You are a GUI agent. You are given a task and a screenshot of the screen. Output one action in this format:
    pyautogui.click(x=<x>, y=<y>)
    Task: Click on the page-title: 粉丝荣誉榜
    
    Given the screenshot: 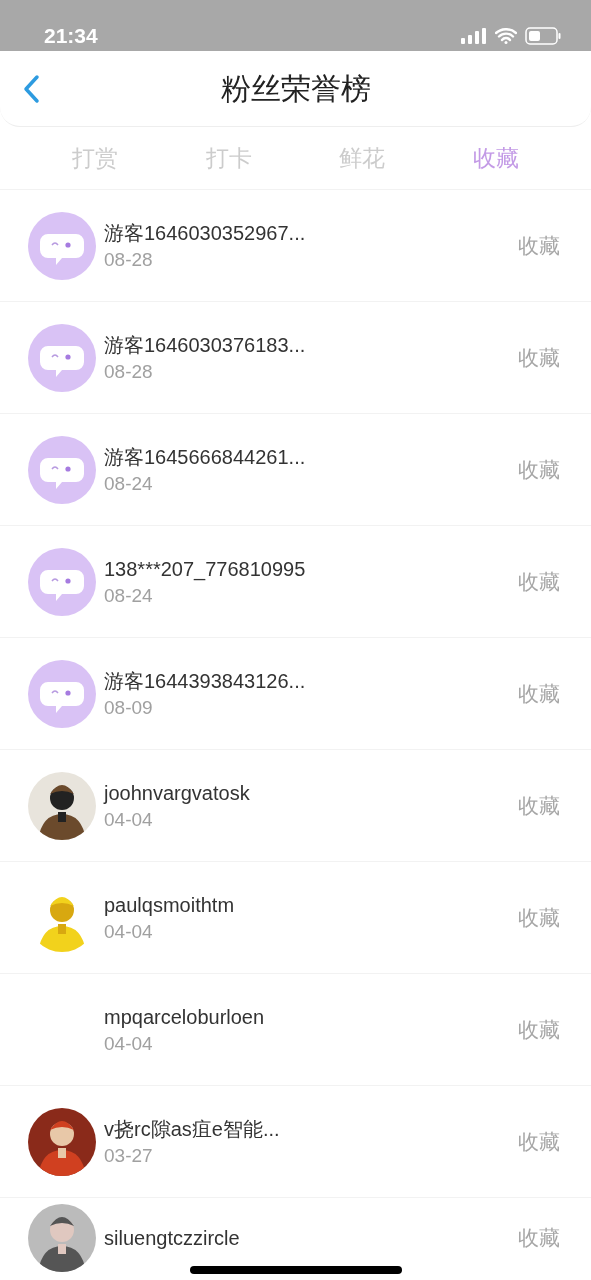 What is the action you would take?
    pyautogui.click(x=295, y=89)
    